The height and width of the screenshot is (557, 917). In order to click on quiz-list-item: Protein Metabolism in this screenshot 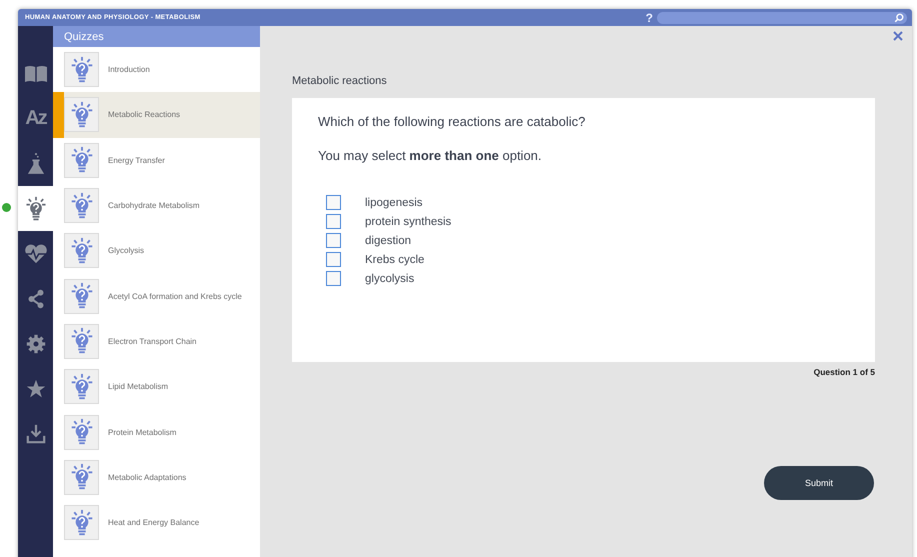, I will do `click(156, 432)`.